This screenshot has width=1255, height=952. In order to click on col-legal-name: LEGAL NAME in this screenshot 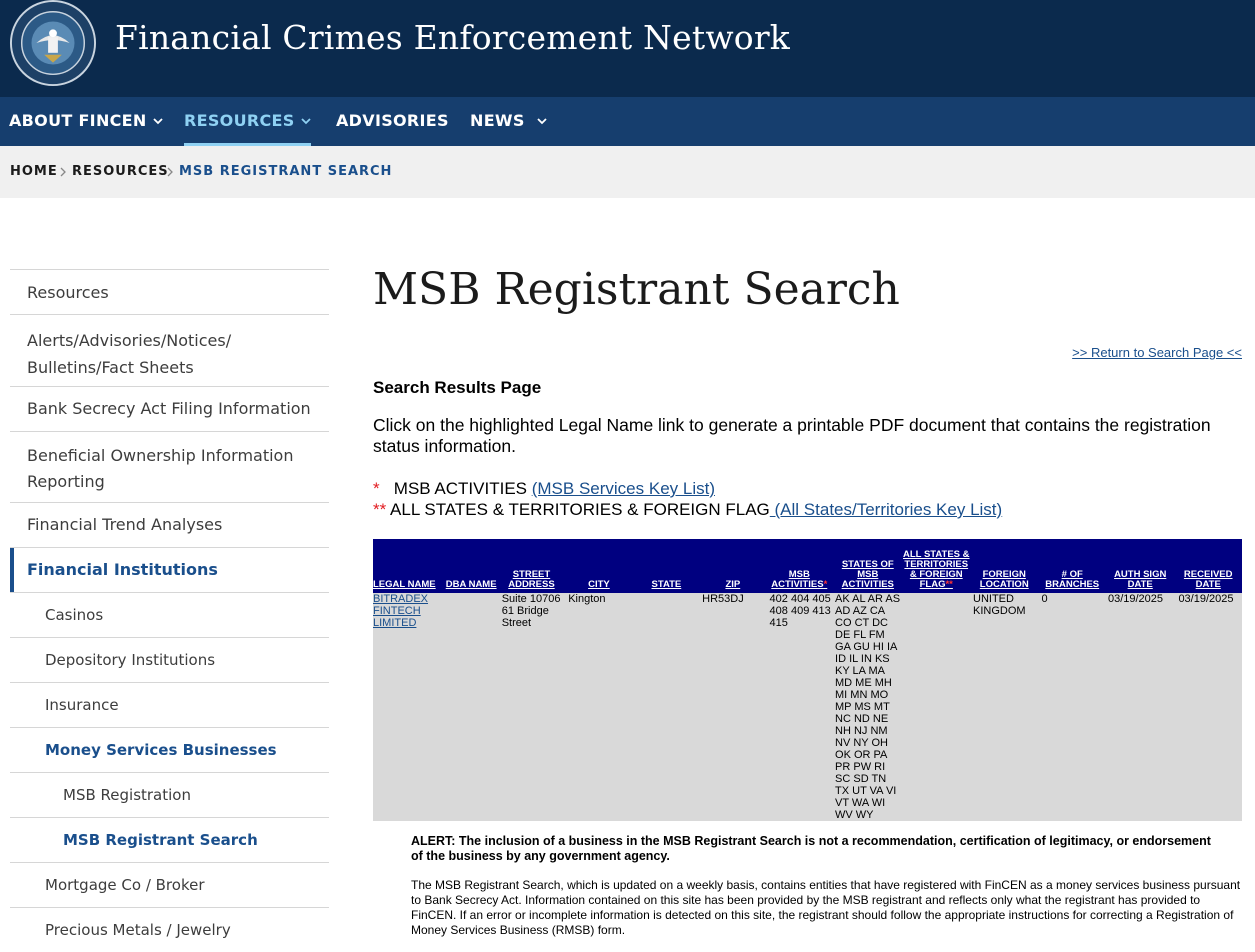, I will do `click(409, 566)`.